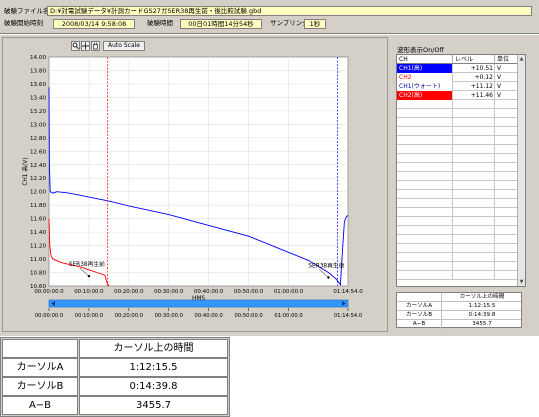  What do you see at coordinates (474, 86) in the screenshot?
I see `channel-level: +11.12` at bounding box center [474, 86].